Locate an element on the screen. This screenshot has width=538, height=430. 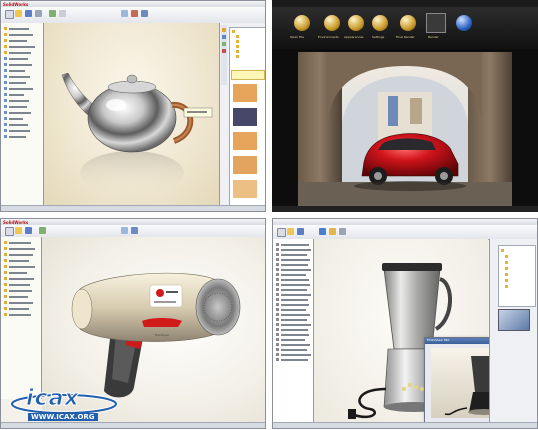
final-render-button is located at coordinates (408, 23).